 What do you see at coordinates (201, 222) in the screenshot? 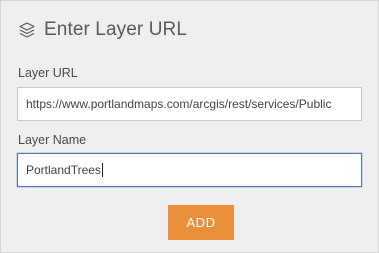
I see `add-button: ADD` at bounding box center [201, 222].